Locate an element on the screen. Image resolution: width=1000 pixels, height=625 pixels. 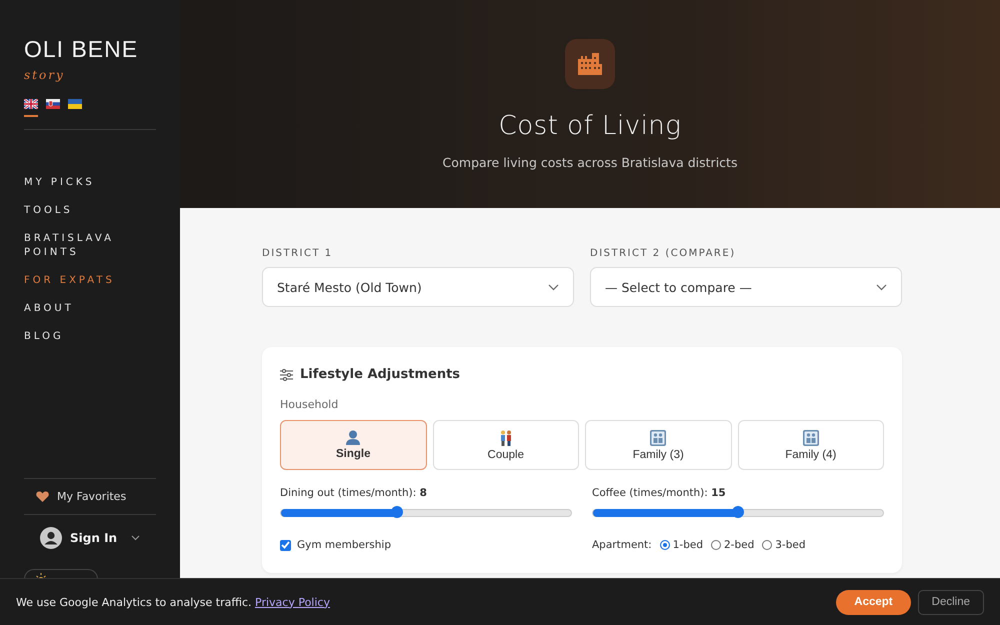
building-icon is located at coordinates (590, 64).